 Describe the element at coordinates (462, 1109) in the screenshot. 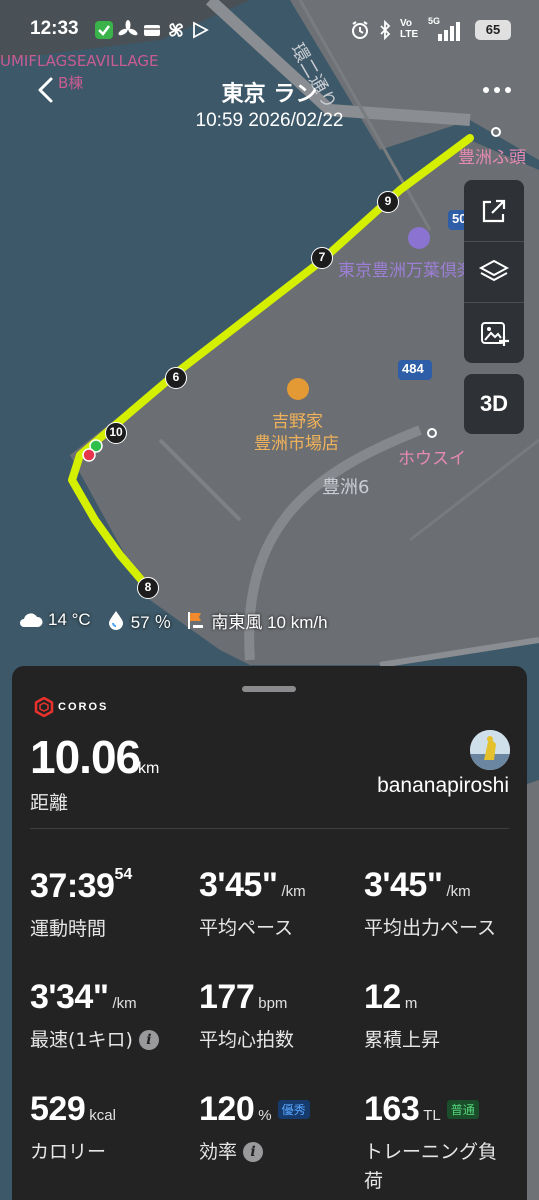

I see `training-load-badge: 普通` at that location.